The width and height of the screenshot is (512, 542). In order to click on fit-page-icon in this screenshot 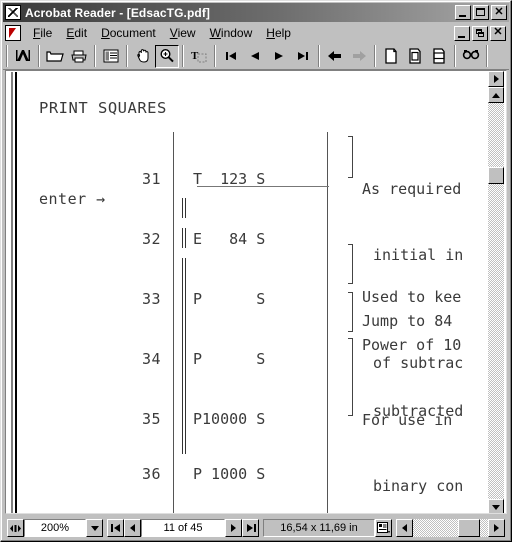, I will do `click(415, 56)`.